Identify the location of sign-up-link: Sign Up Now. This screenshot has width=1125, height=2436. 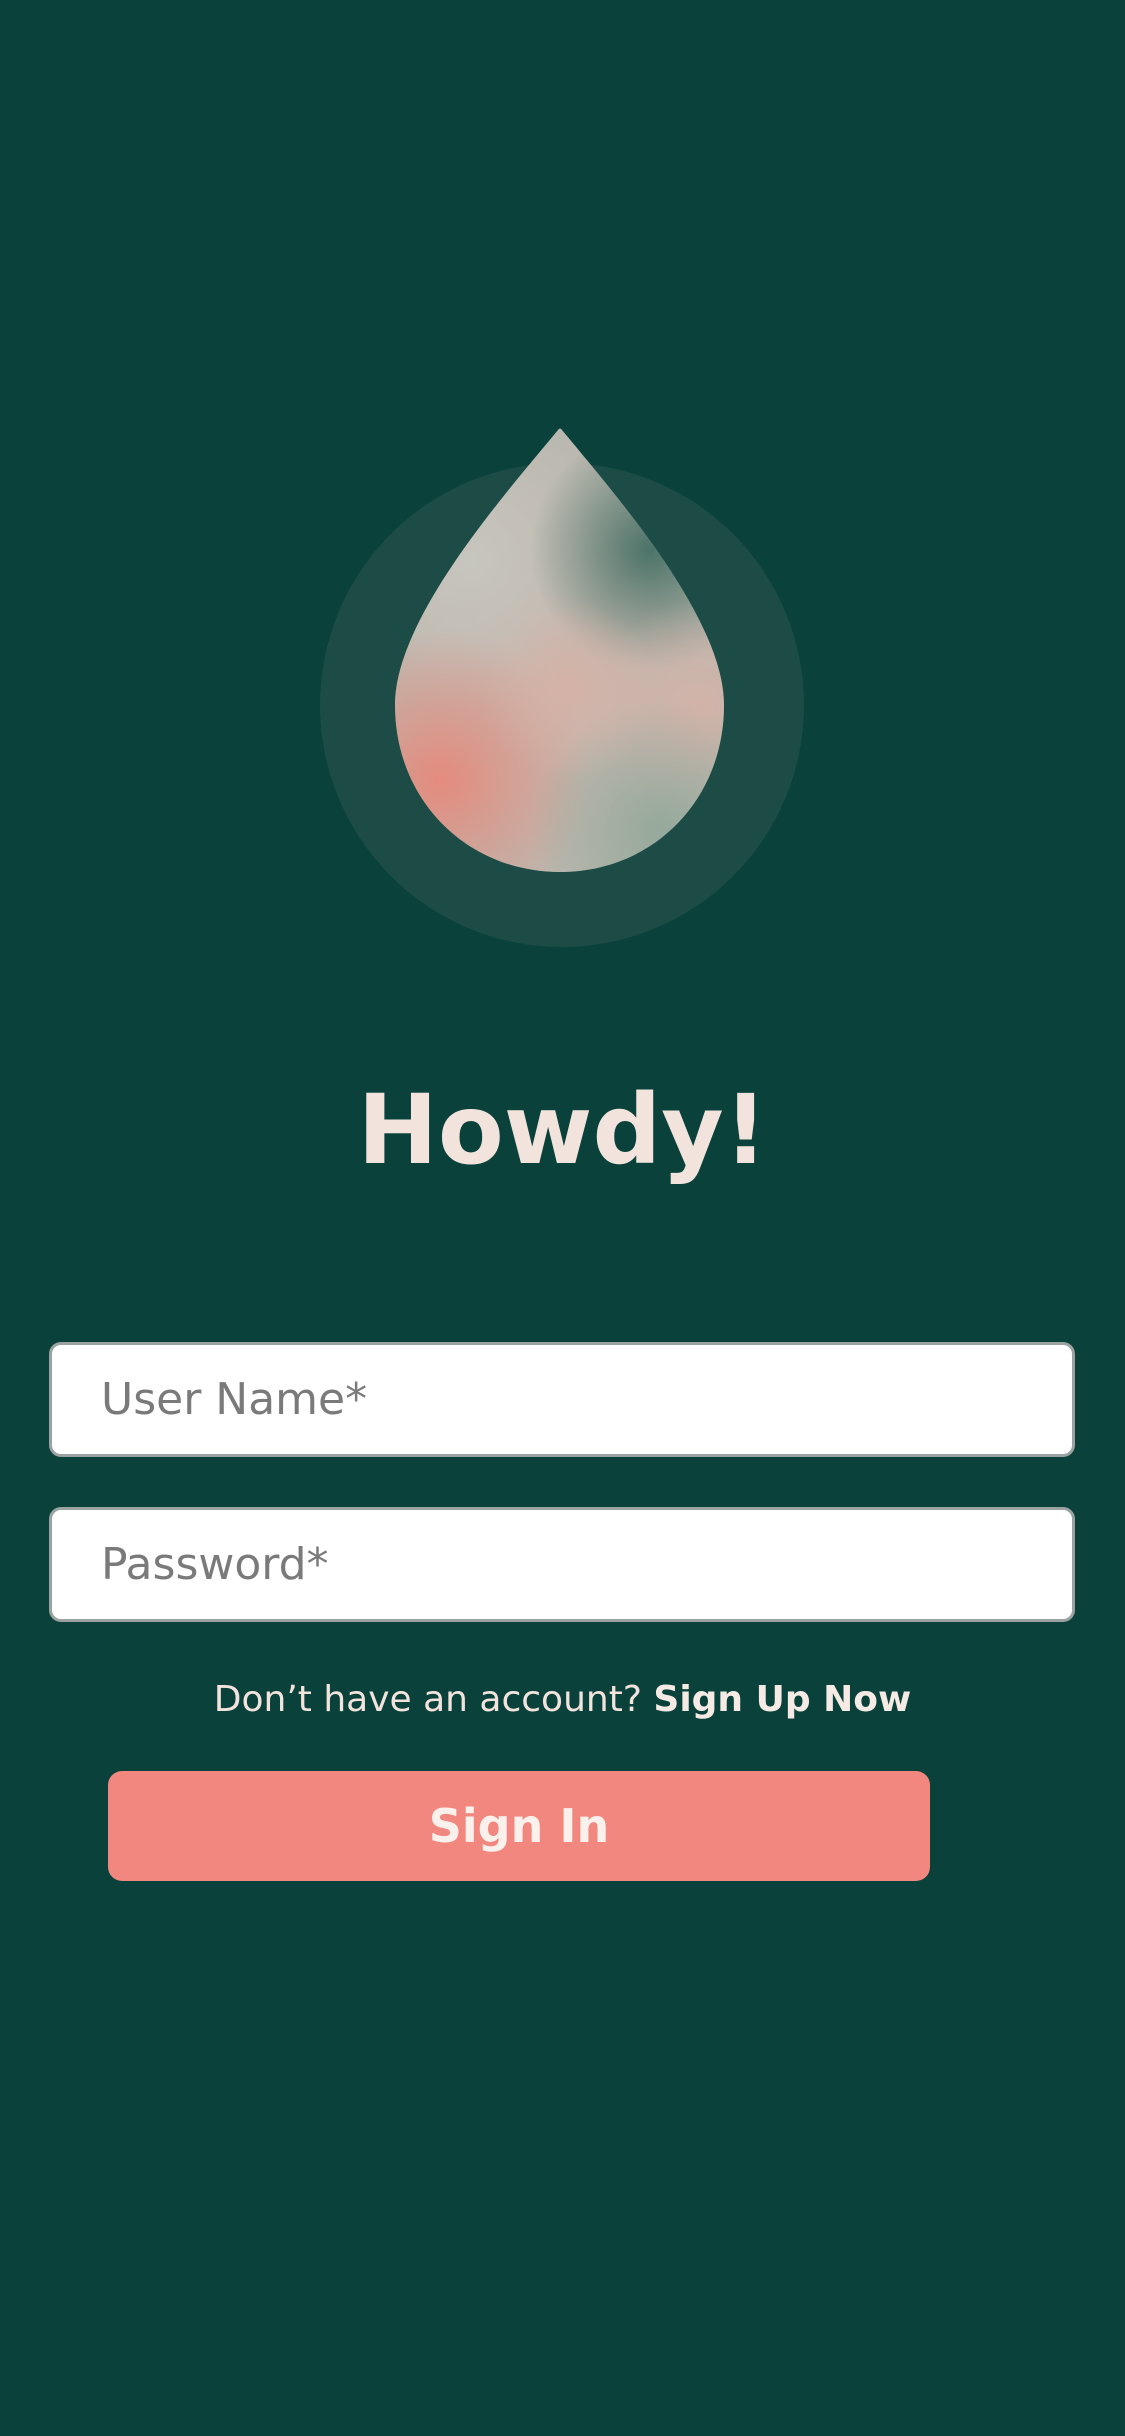
(782, 1699).